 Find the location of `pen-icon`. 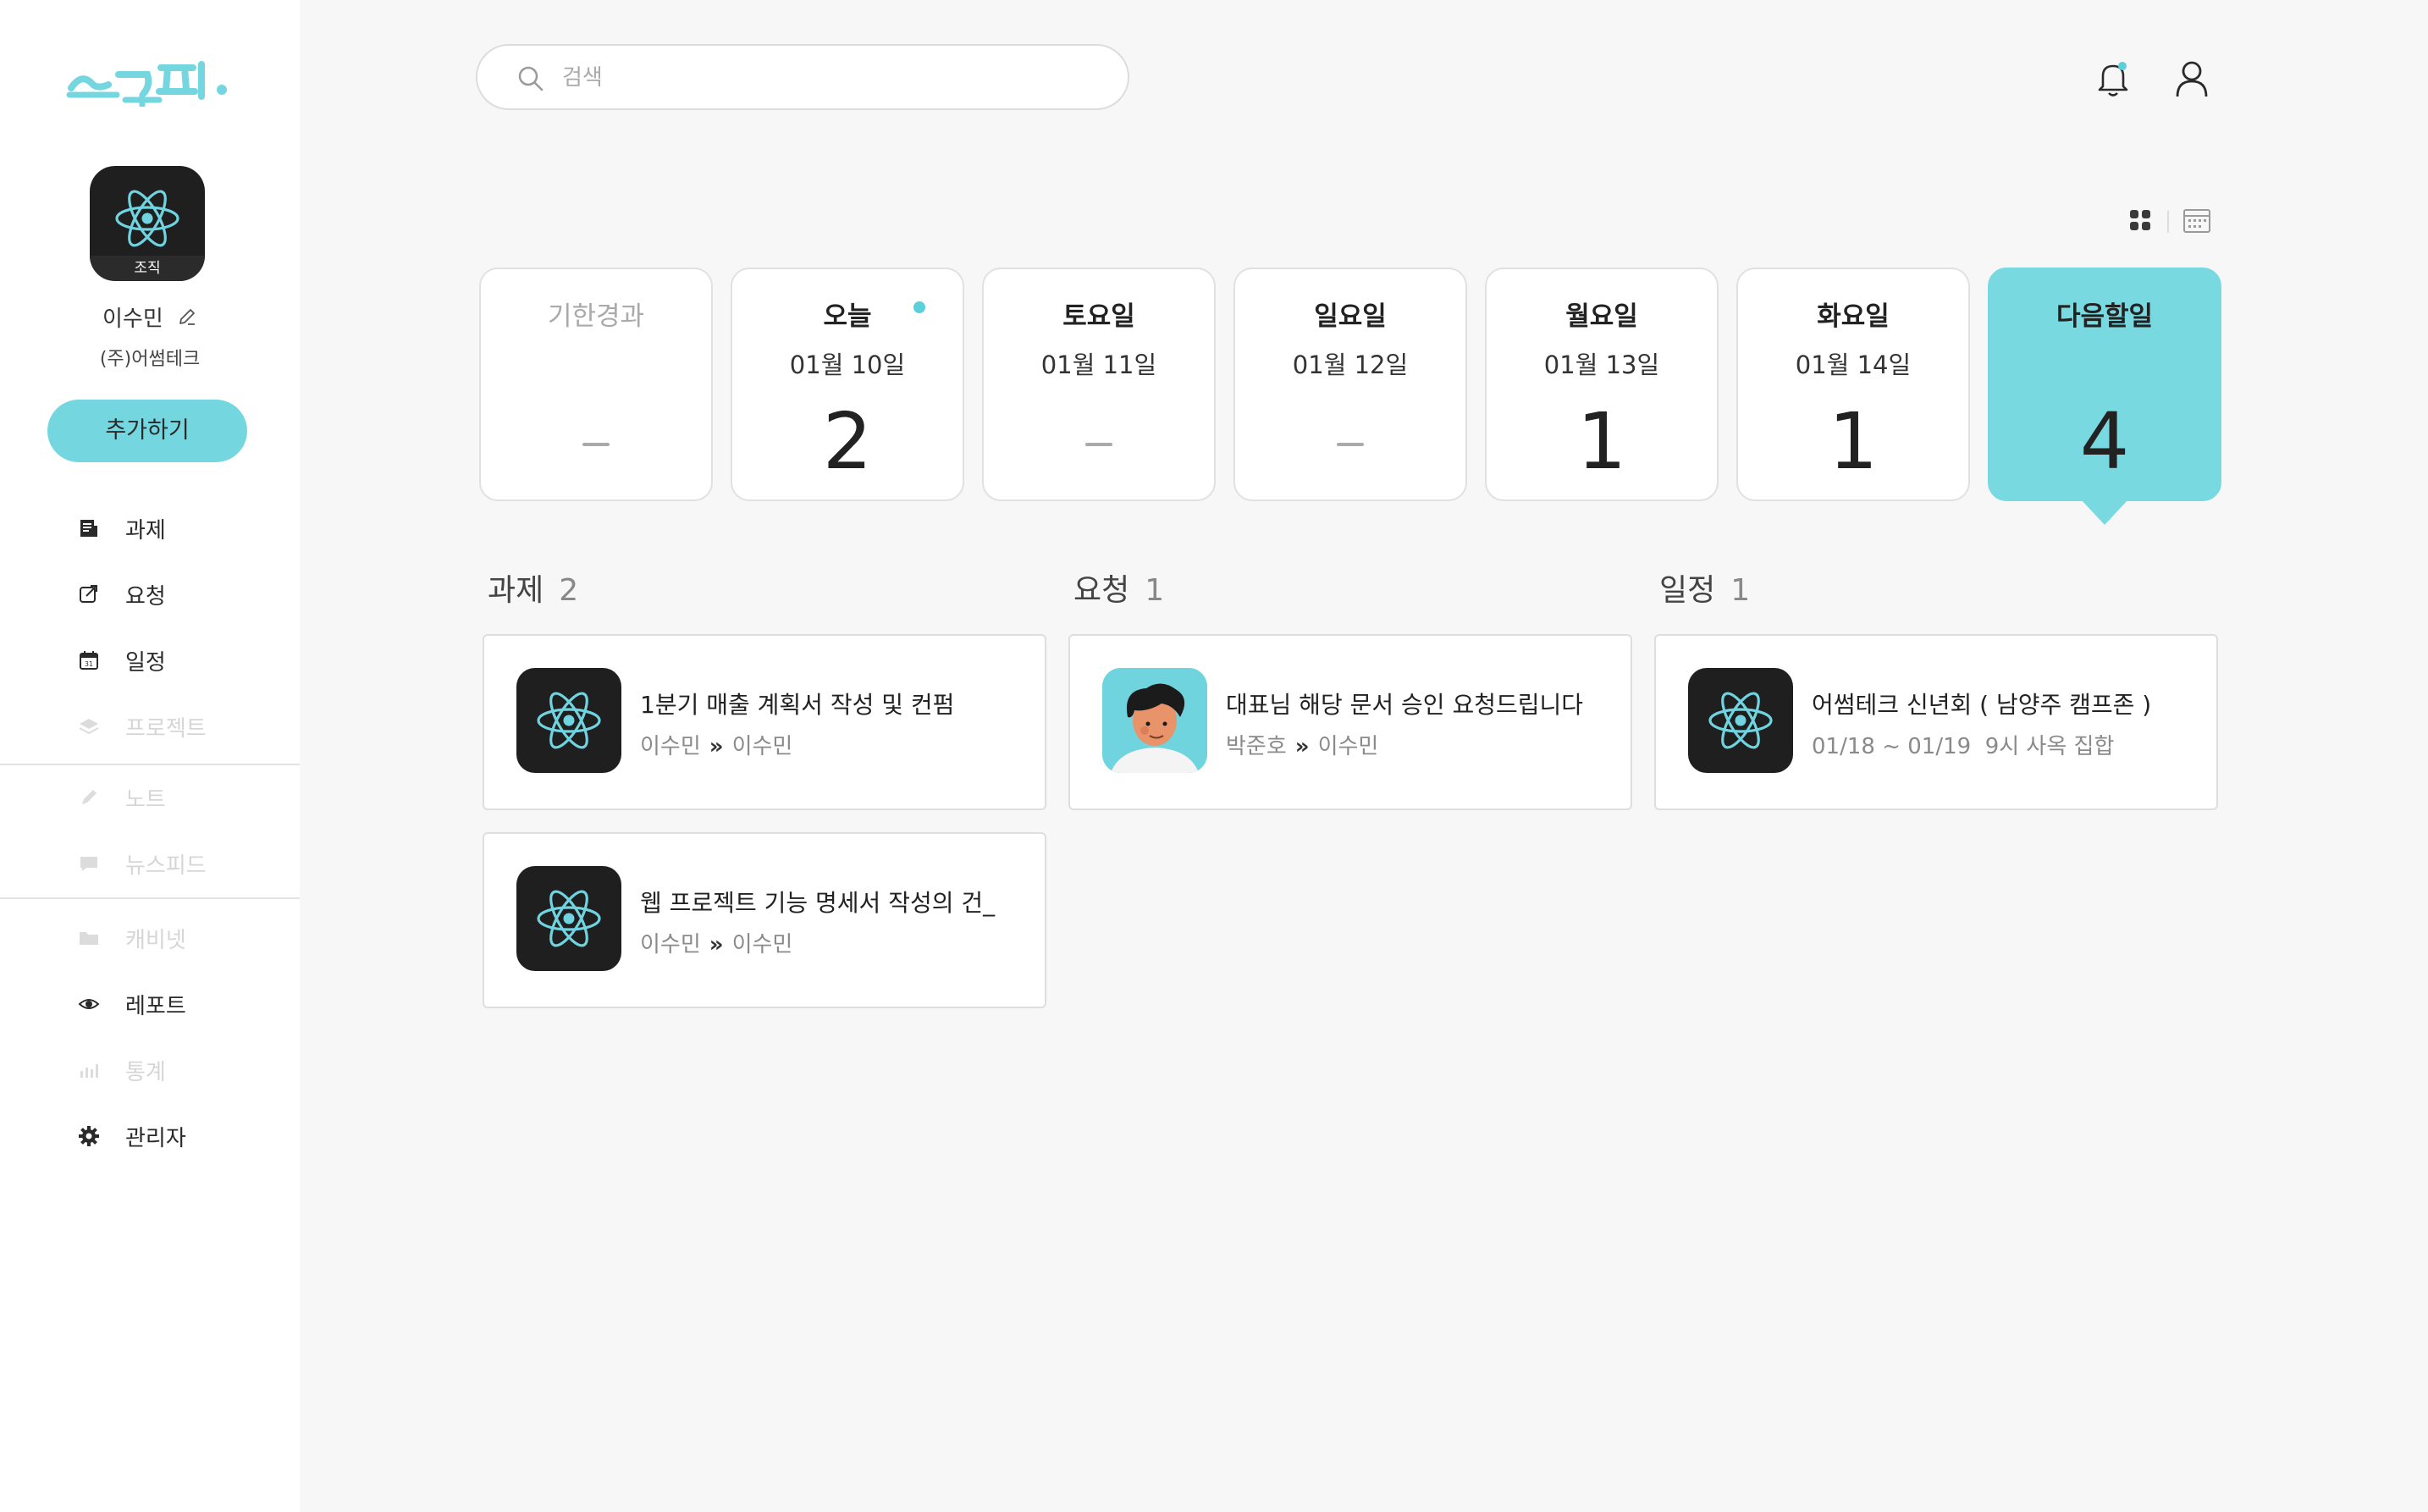

pen-icon is located at coordinates (89, 797).